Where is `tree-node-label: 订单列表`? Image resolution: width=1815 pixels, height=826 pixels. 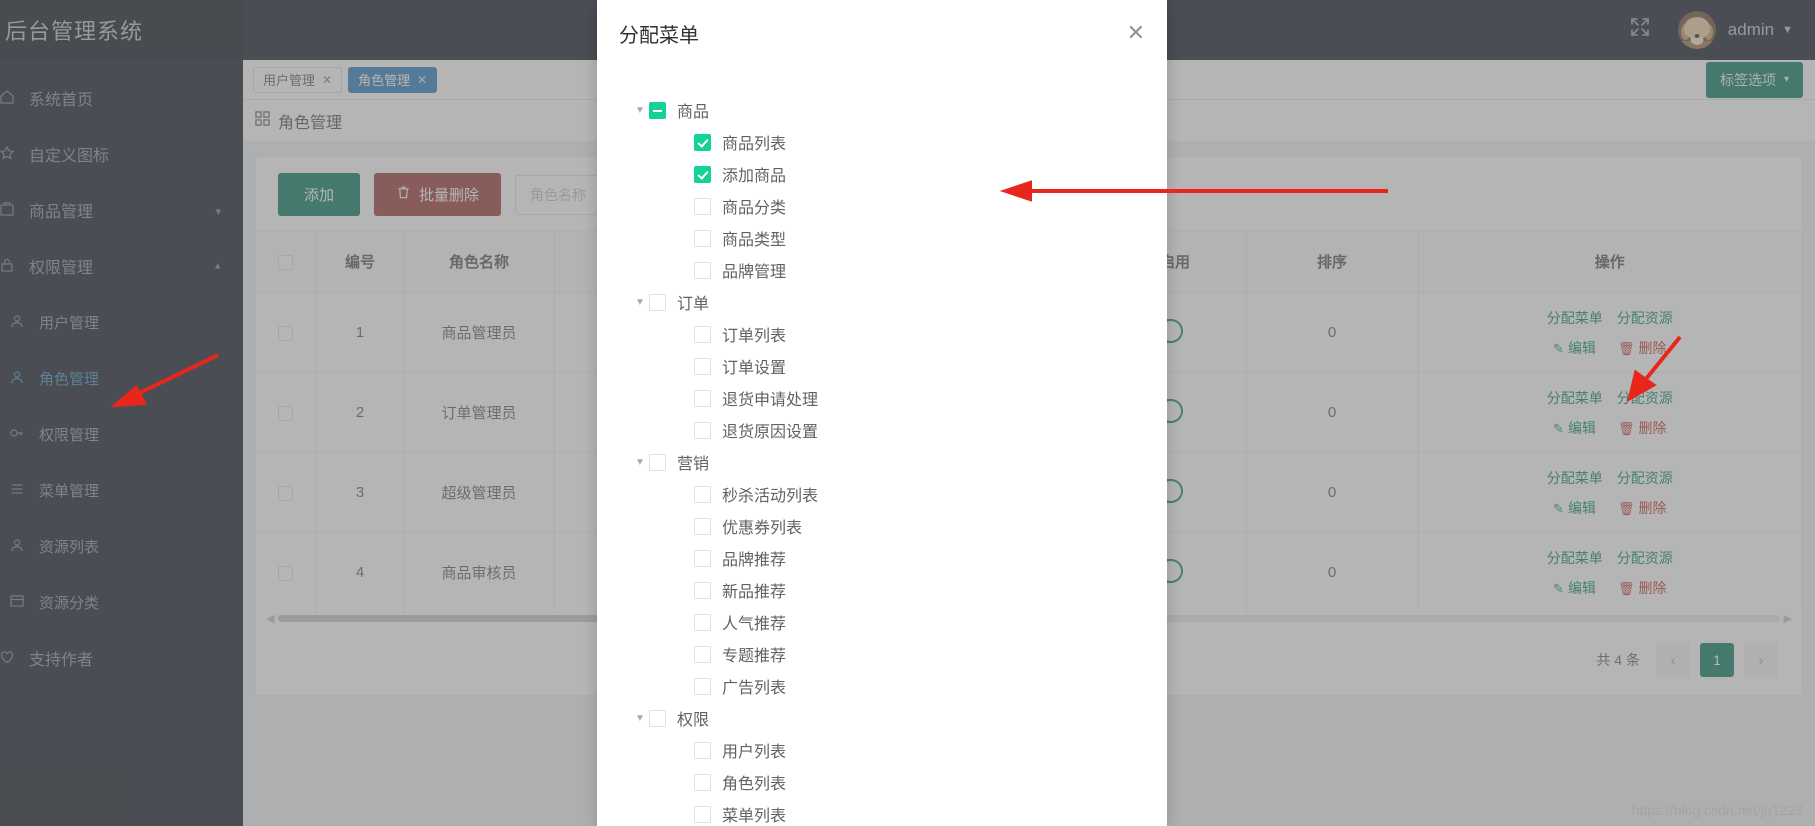
tree-node-label: 订单列表 is located at coordinates (754, 334).